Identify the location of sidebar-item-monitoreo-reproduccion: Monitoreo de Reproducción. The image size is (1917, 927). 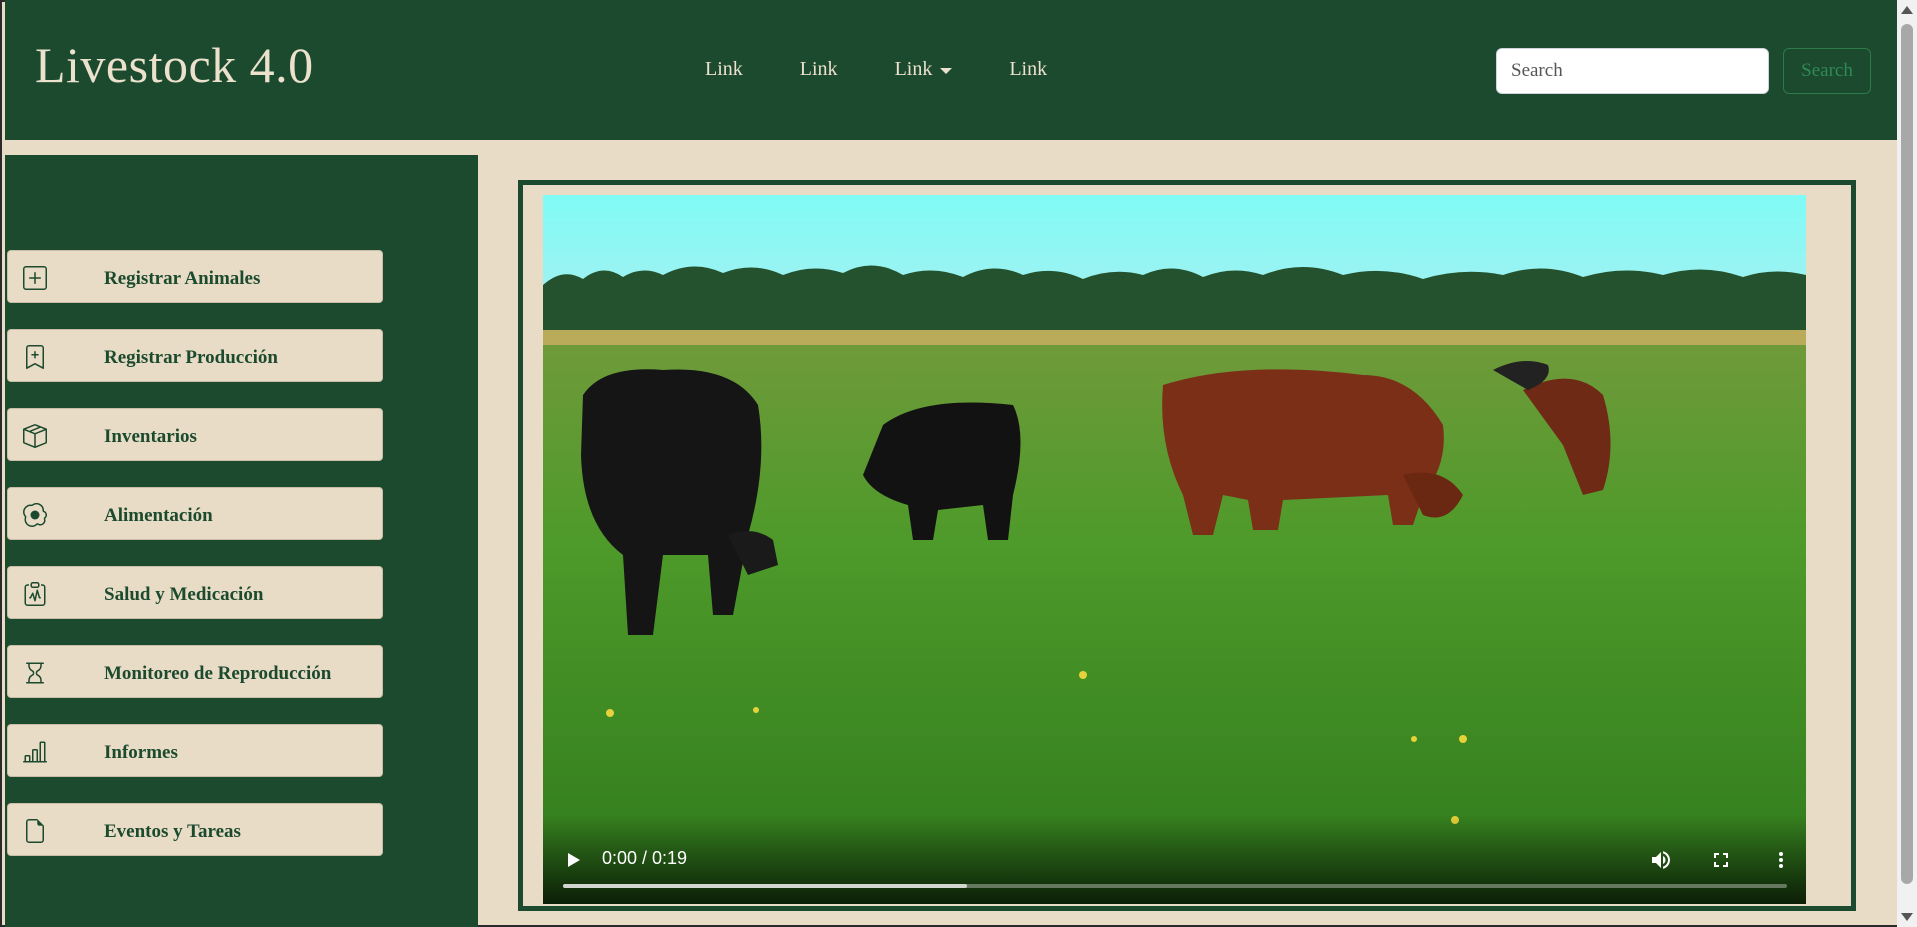
(195, 671).